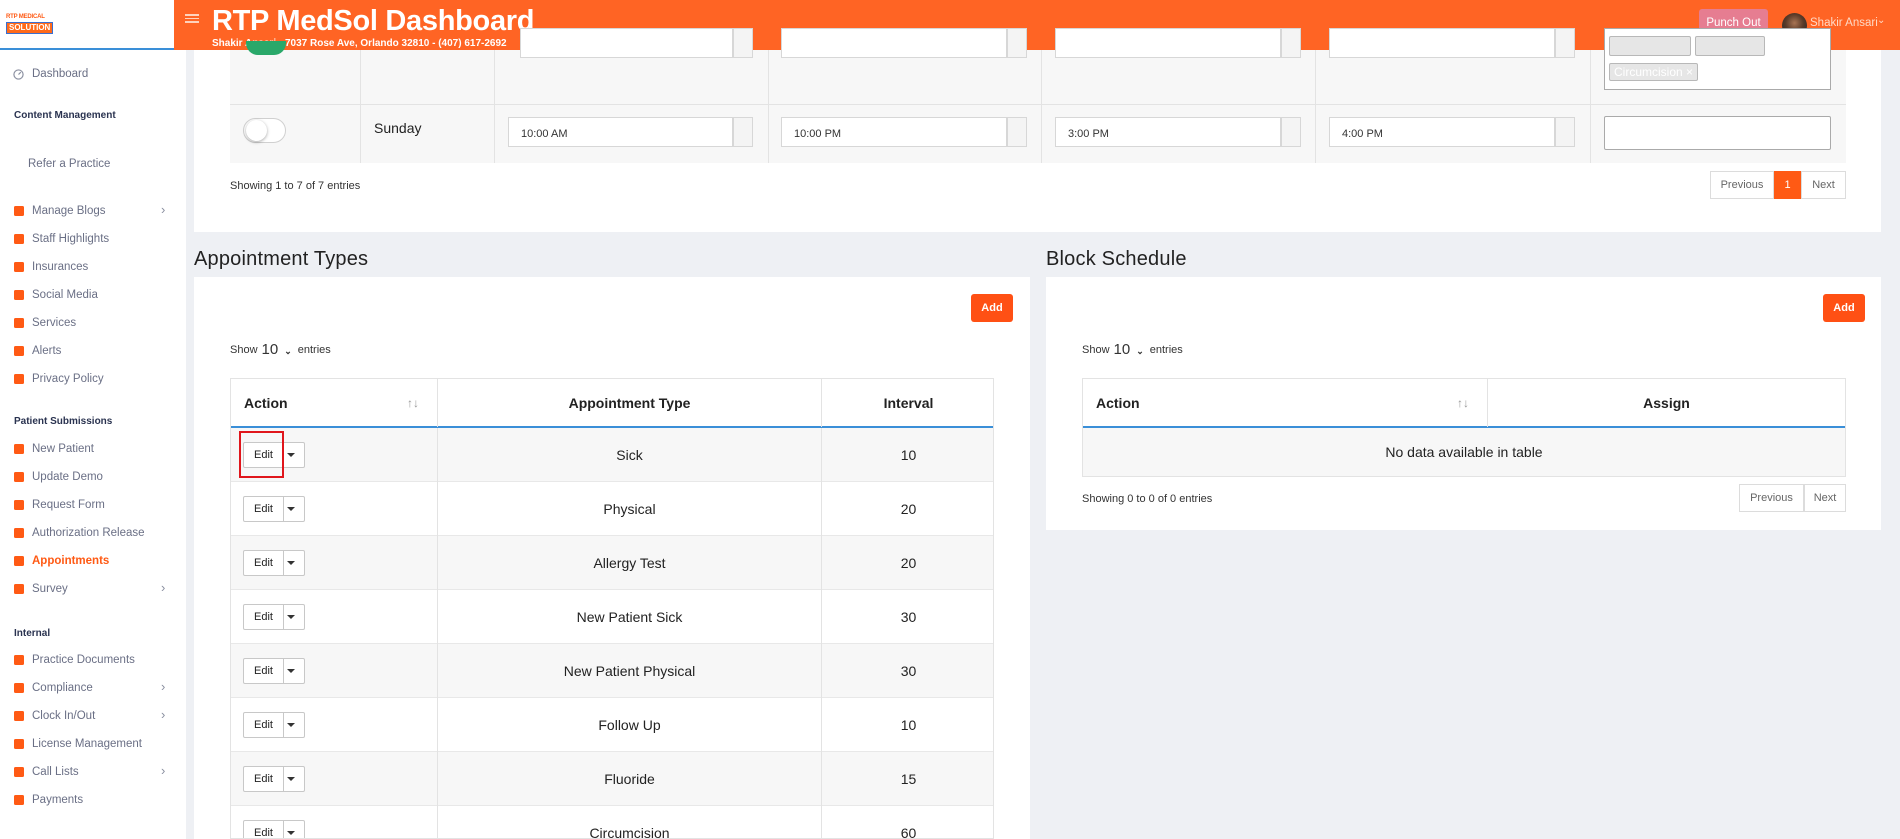  Describe the element at coordinates (58, 379) in the screenshot. I see `sidebar-item-privacy-policy: Privacy Policy` at that location.